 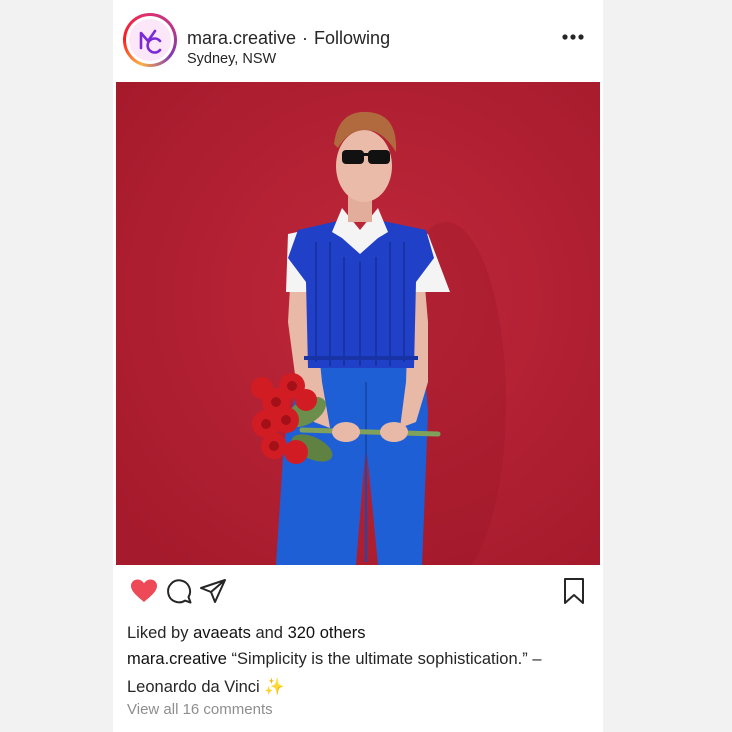 What do you see at coordinates (222, 633) in the screenshot?
I see `liked-by-user: avaeats` at bounding box center [222, 633].